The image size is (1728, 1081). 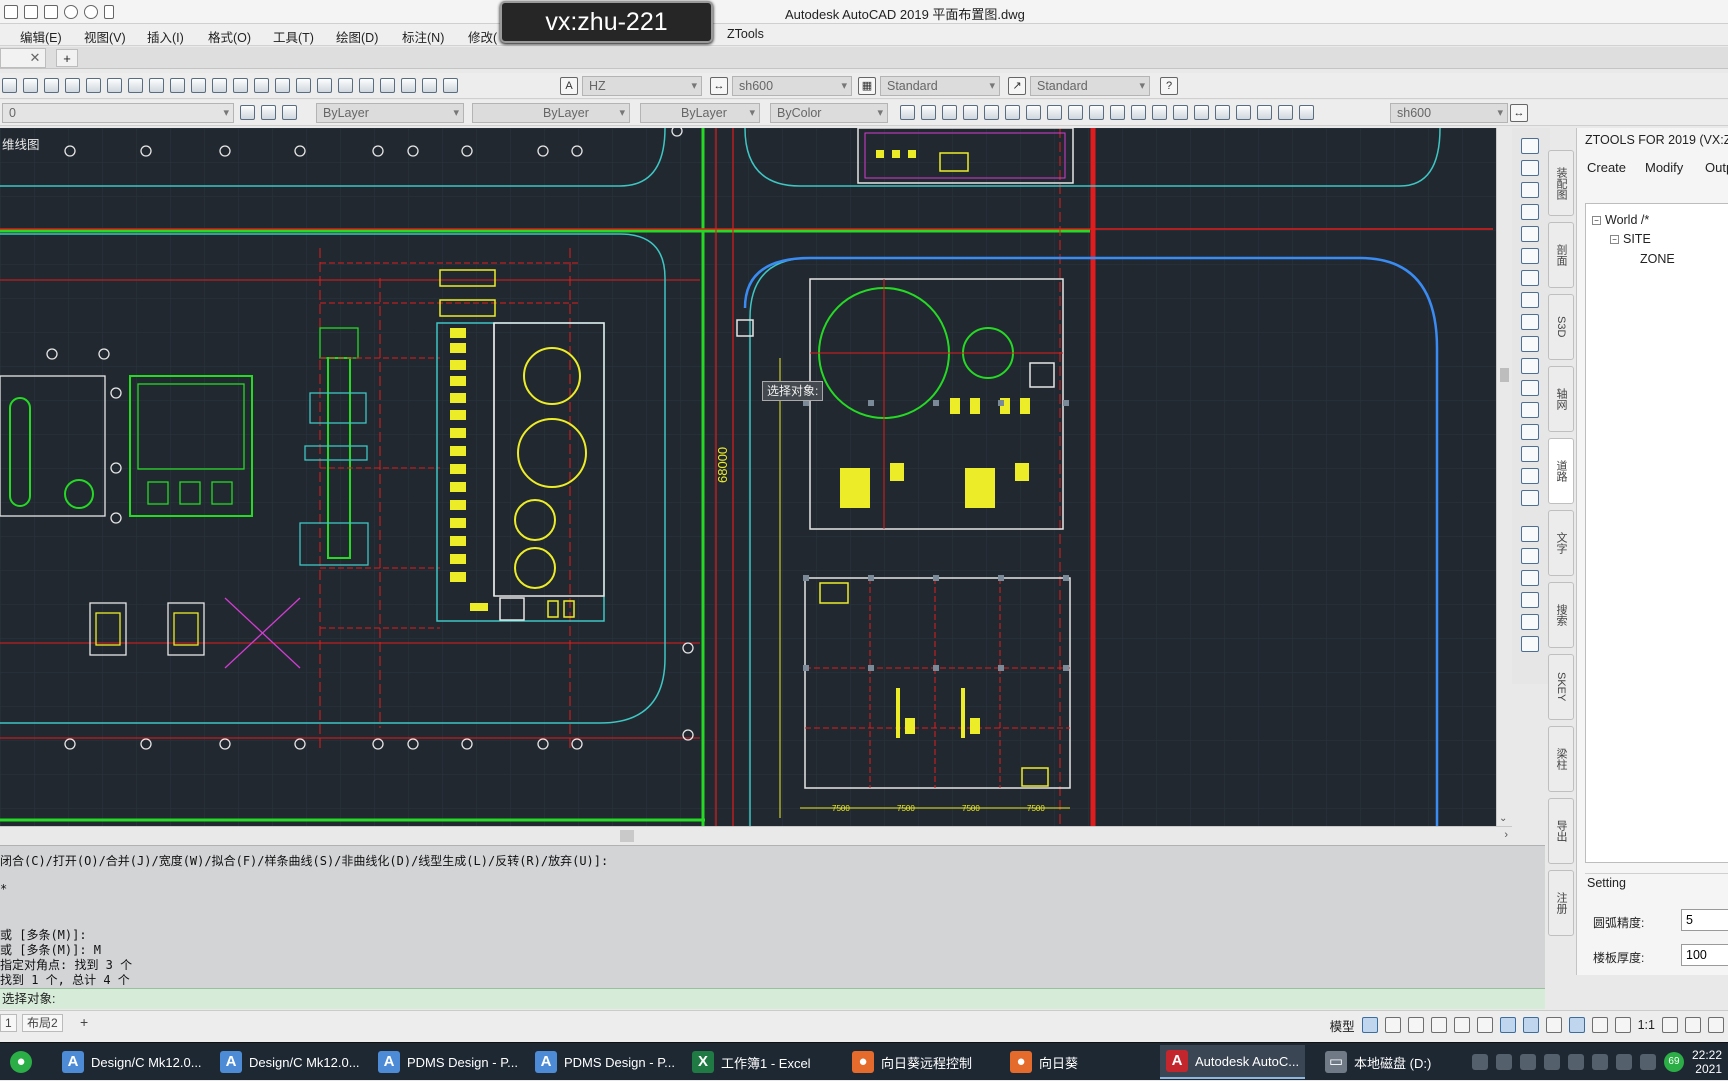 What do you see at coordinates (1561, 471) in the screenshot?
I see `vtab-4: 道路` at bounding box center [1561, 471].